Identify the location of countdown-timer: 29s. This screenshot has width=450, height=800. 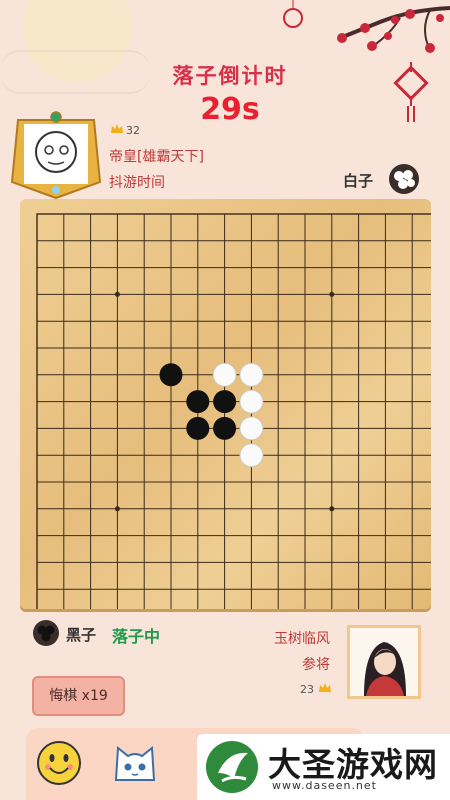
(230, 109).